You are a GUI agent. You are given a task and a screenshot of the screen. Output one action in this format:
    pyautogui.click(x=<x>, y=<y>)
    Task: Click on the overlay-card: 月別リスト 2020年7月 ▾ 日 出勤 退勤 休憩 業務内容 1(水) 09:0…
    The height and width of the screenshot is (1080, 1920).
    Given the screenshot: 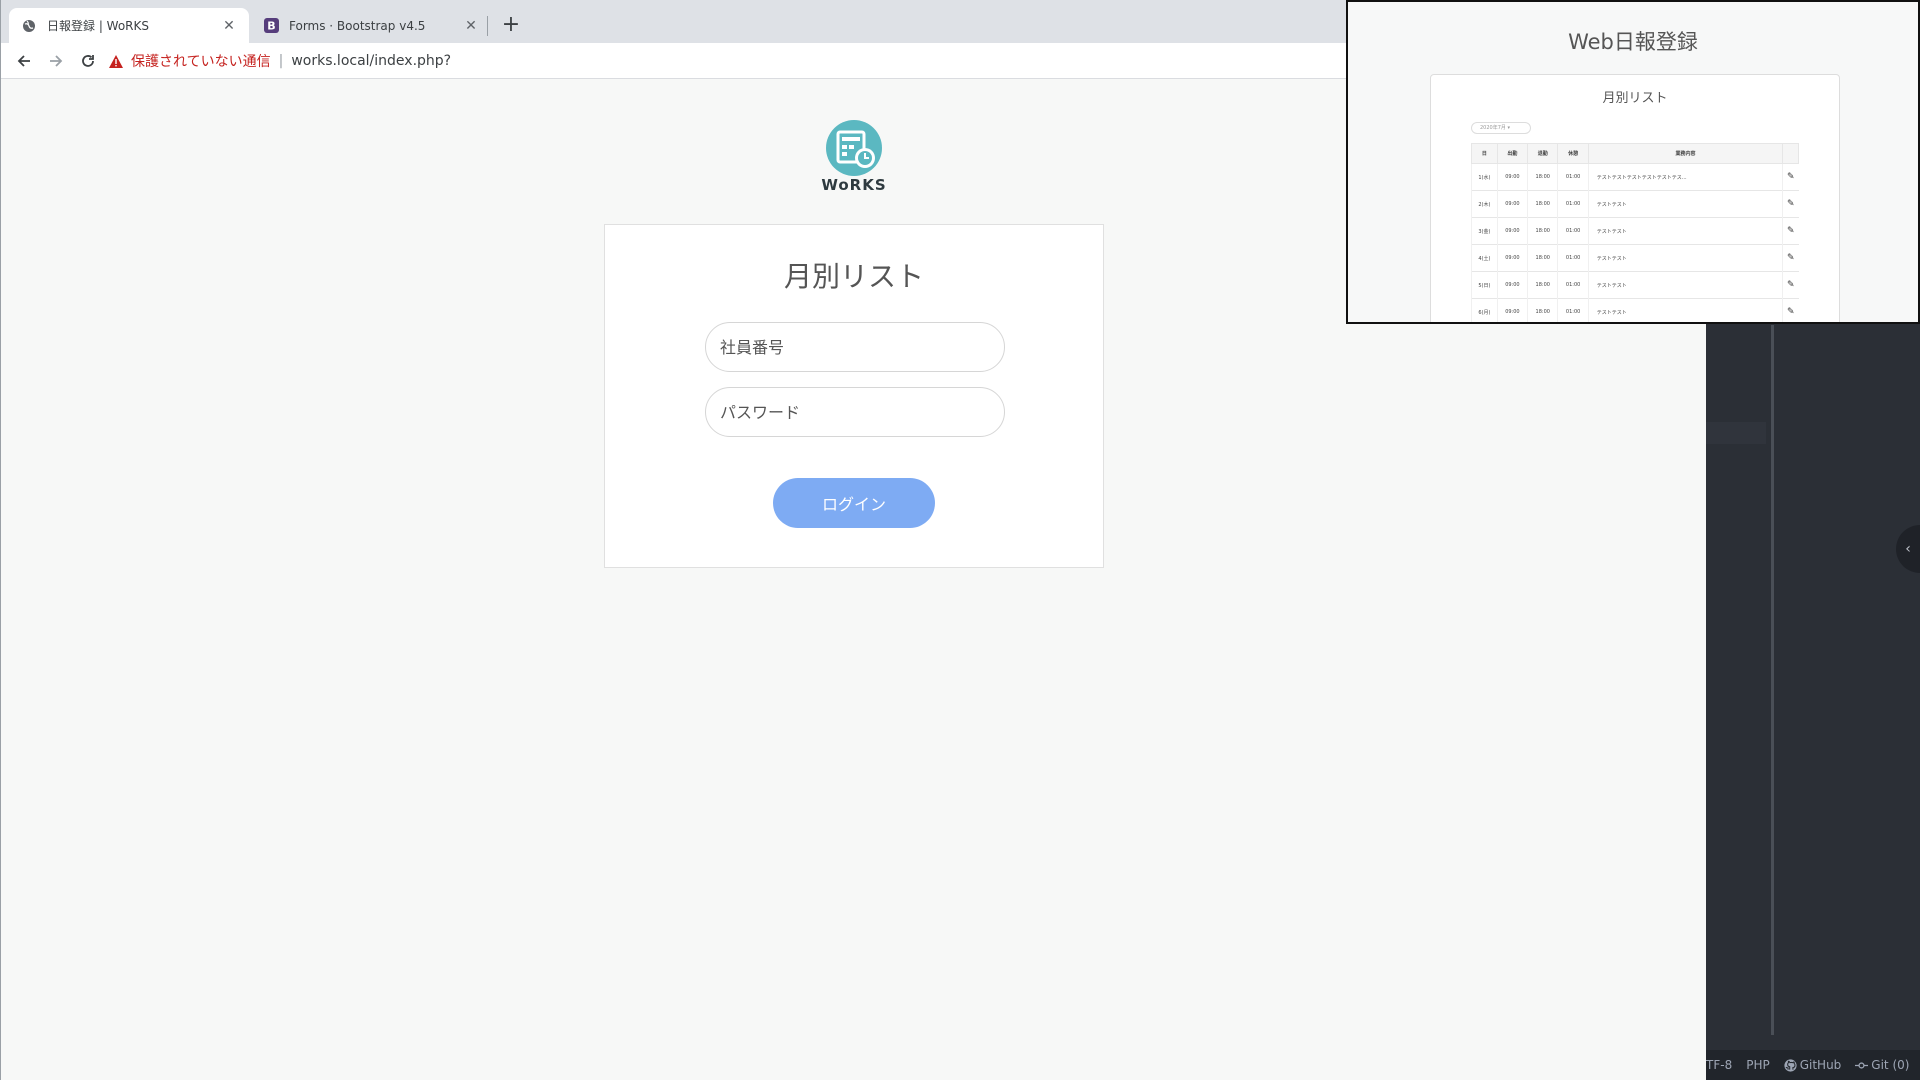 What is the action you would take?
    pyautogui.click(x=1635, y=198)
    